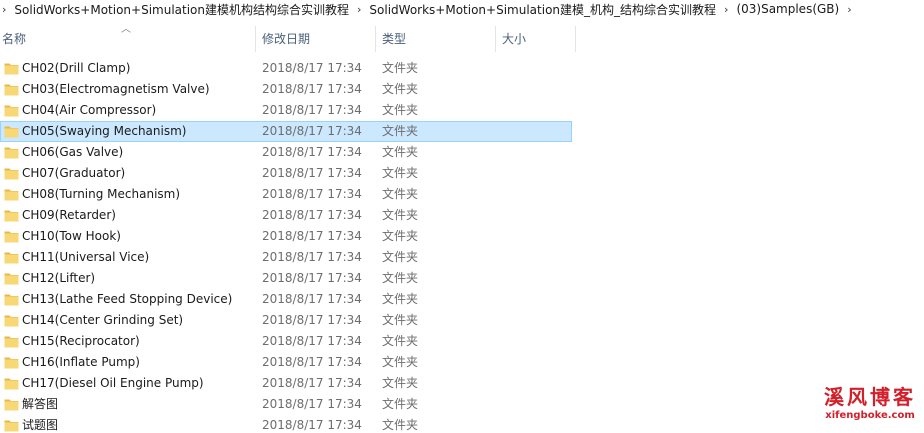 Image resolution: width=924 pixels, height=433 pixels. I want to click on watermark-logo: 溪风博客 xifengboke.com, so click(870, 407).